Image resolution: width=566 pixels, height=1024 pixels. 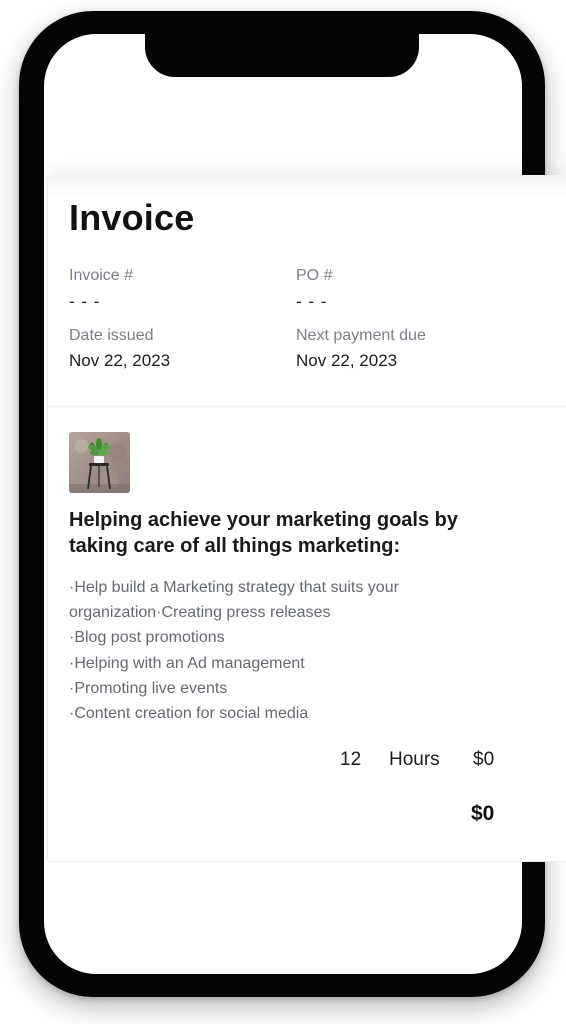 I want to click on date-issued-value: Nov 22, 2023, so click(x=120, y=360).